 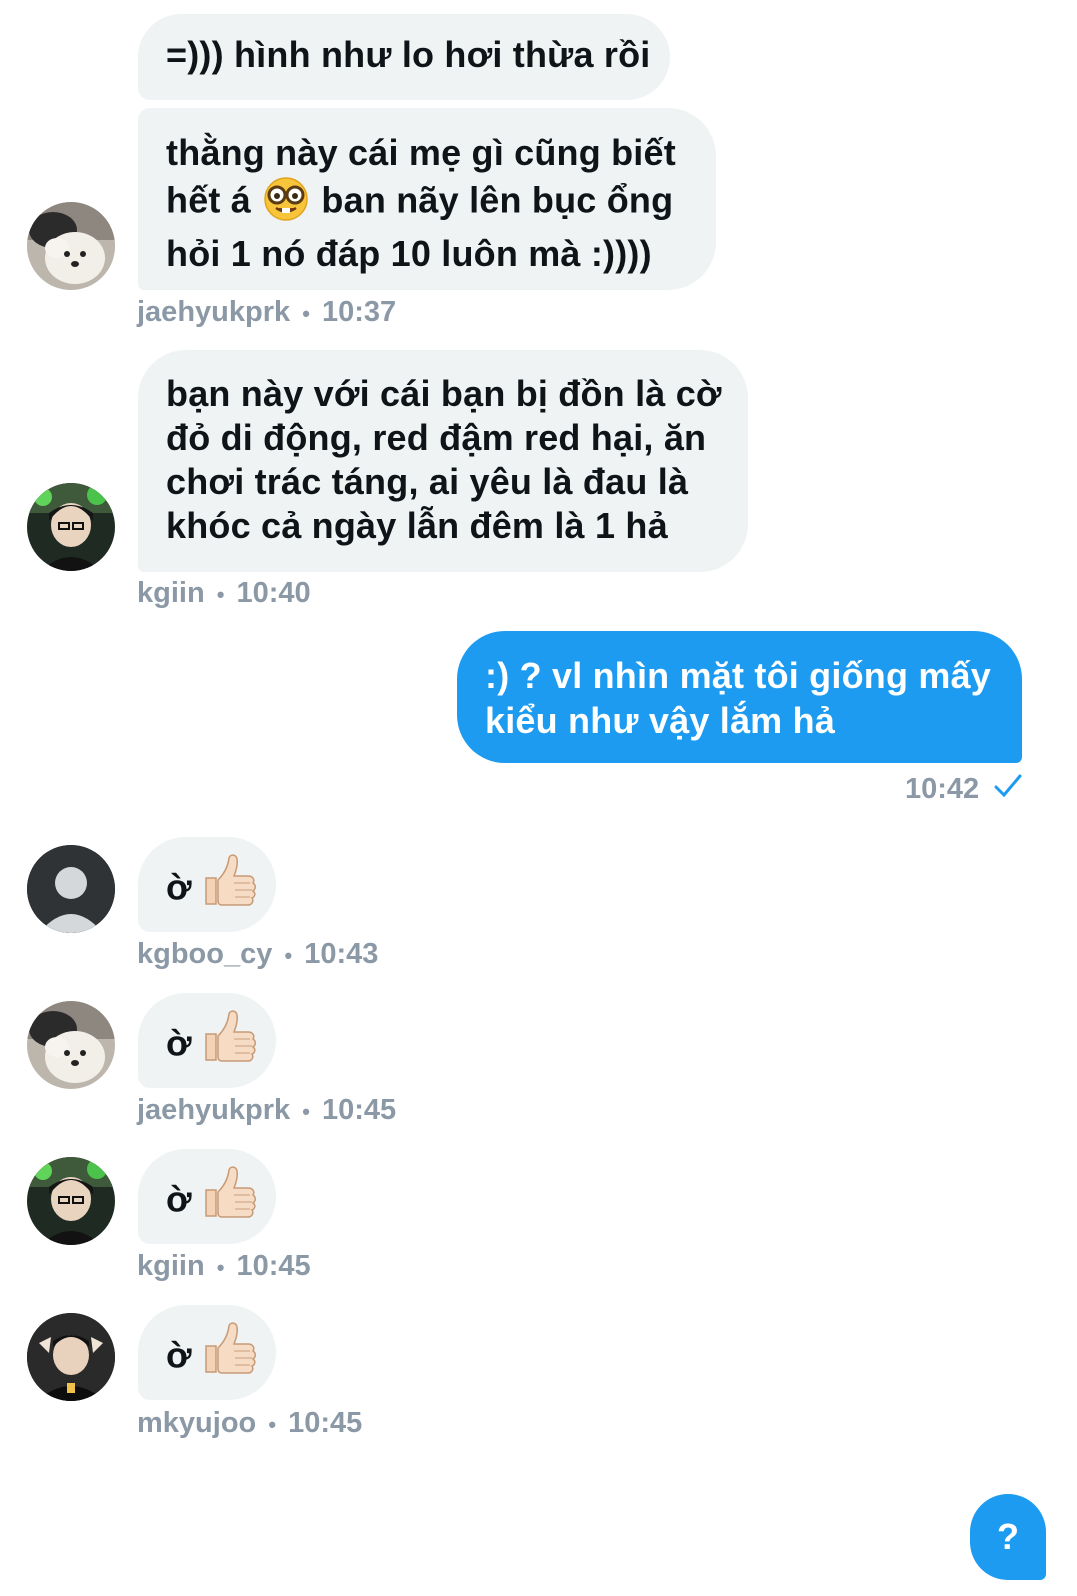 What do you see at coordinates (71, 889) in the screenshot?
I see `default-avatar-icon` at bounding box center [71, 889].